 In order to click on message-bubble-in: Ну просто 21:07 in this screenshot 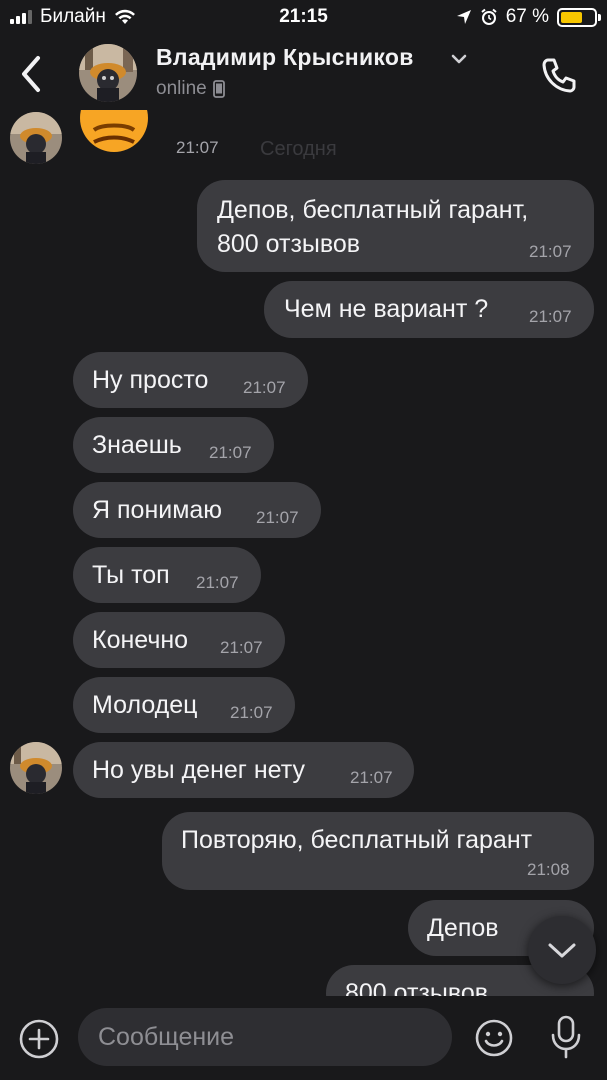, I will do `click(190, 380)`.